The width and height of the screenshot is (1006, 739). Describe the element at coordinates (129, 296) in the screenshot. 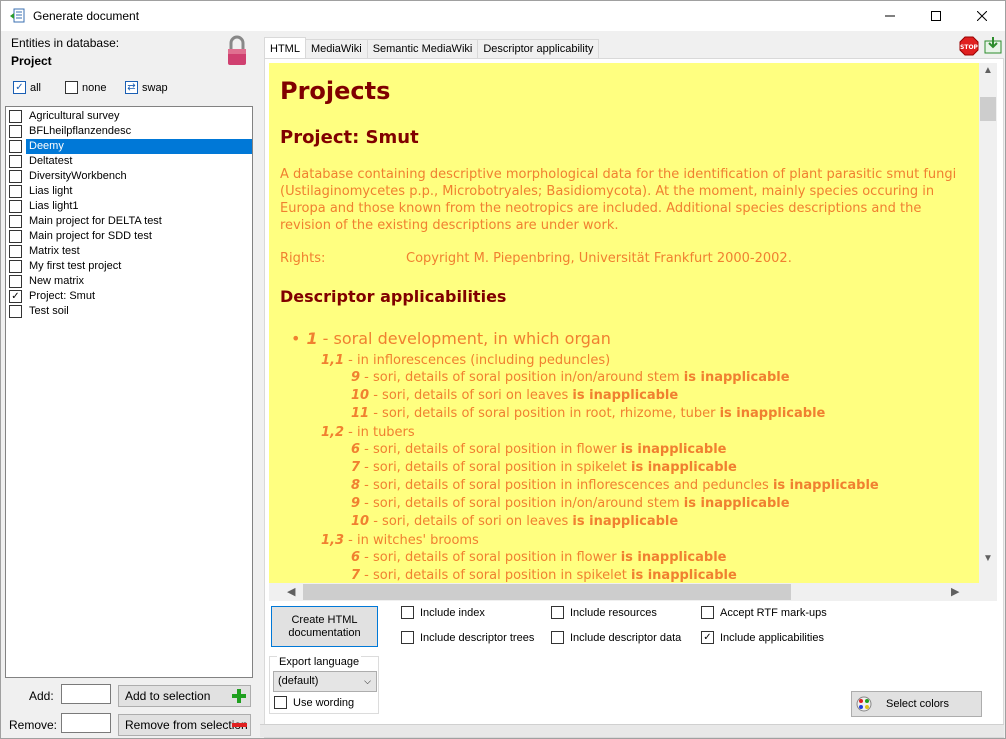

I see `list-item: ✓ Project: Smut` at that location.